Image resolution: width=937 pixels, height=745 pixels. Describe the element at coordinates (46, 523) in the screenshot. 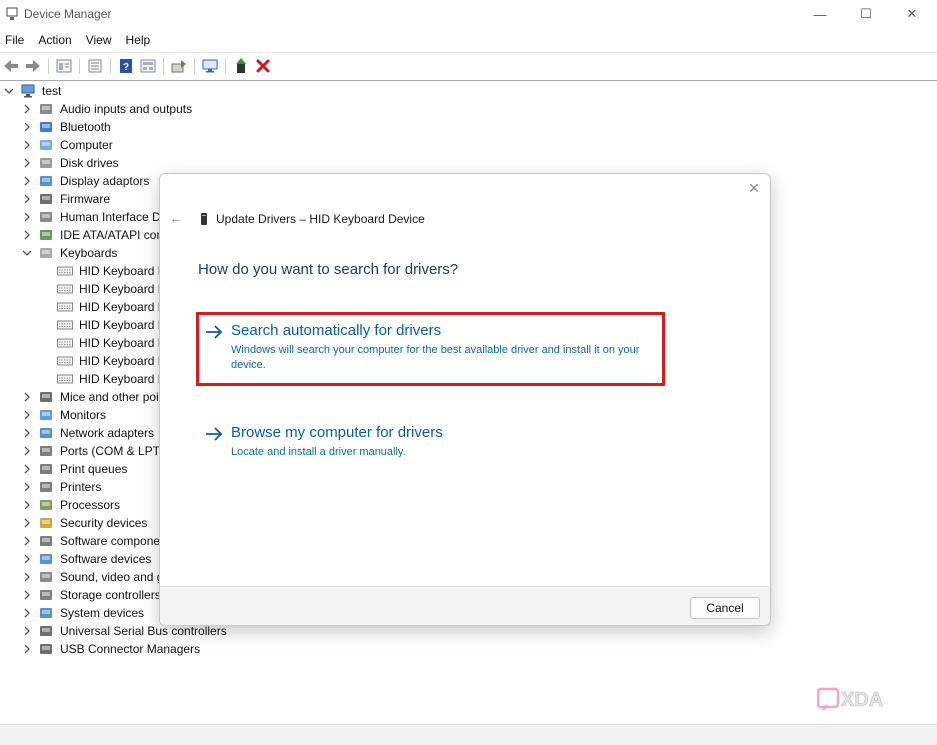

I see `security-icon` at that location.